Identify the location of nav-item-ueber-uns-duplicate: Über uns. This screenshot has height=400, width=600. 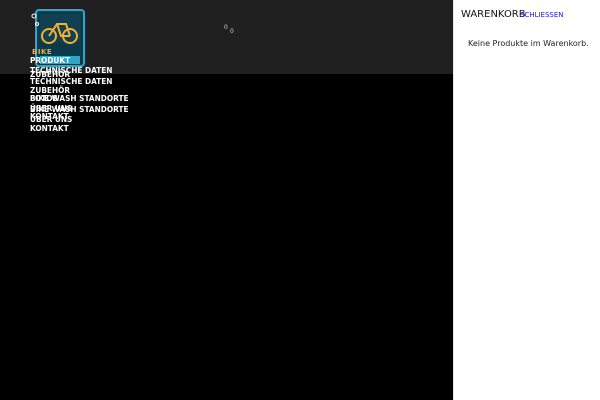
(51, 119).